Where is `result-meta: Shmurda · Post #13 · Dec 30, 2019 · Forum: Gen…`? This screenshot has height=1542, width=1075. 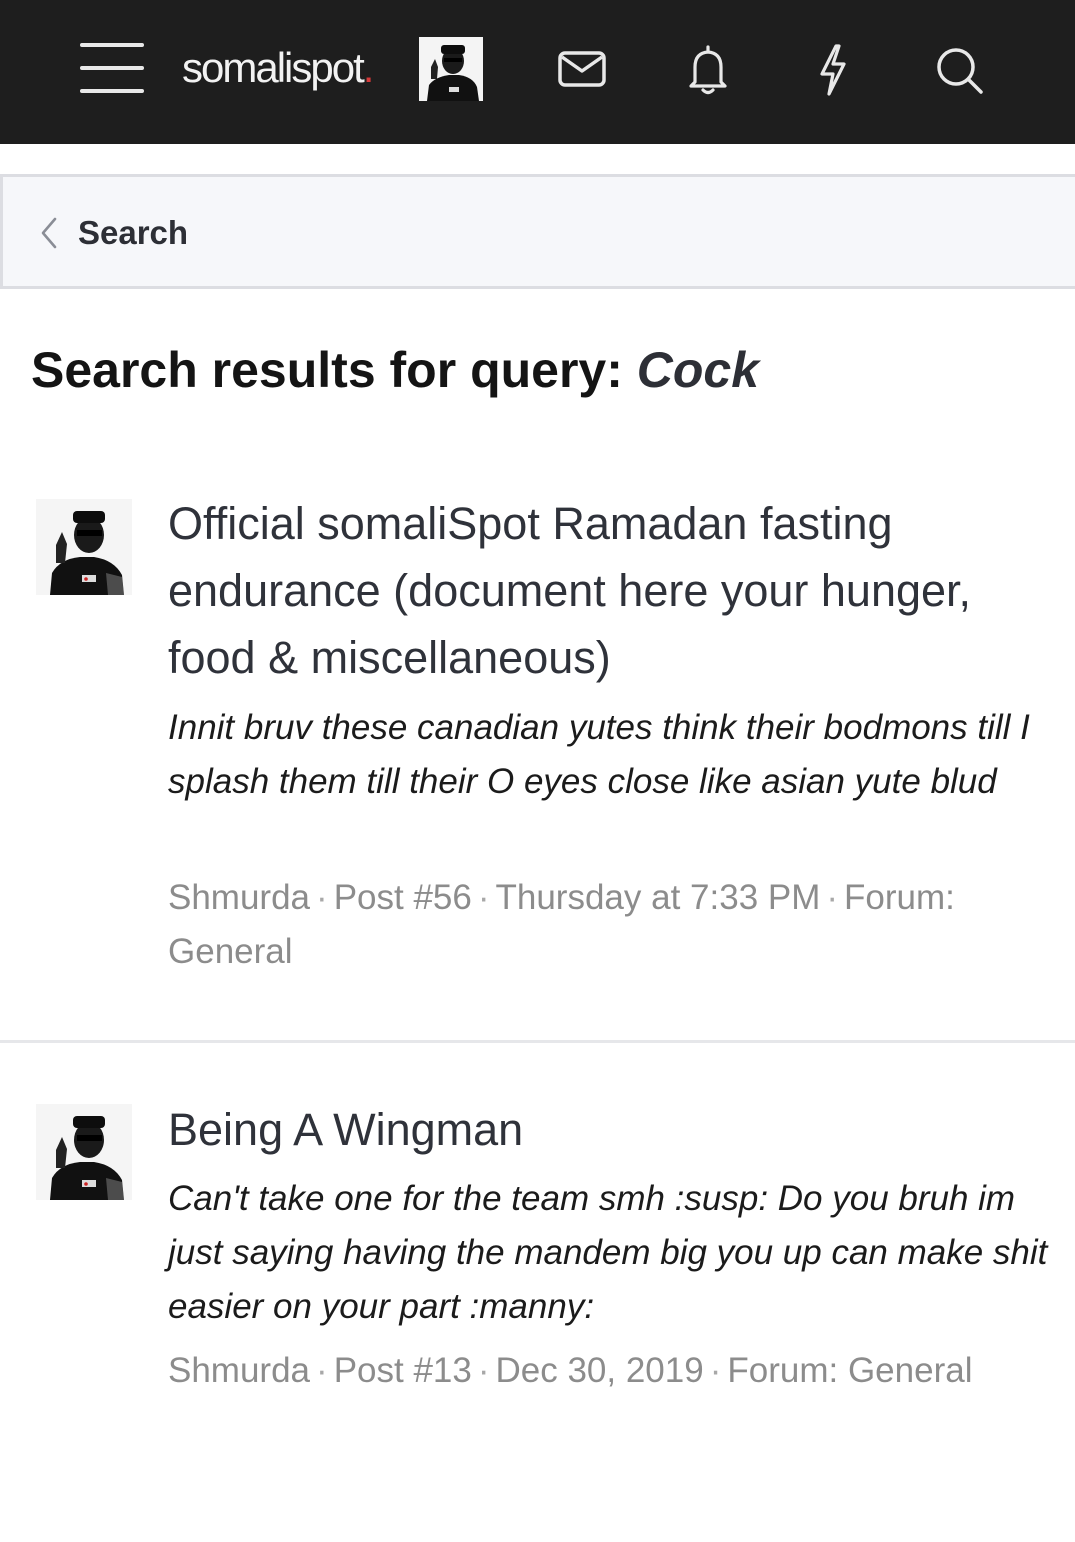 result-meta: Shmurda · Post #13 · Dec 30, 2019 · Forum: Gen… is located at coordinates (608, 1371).